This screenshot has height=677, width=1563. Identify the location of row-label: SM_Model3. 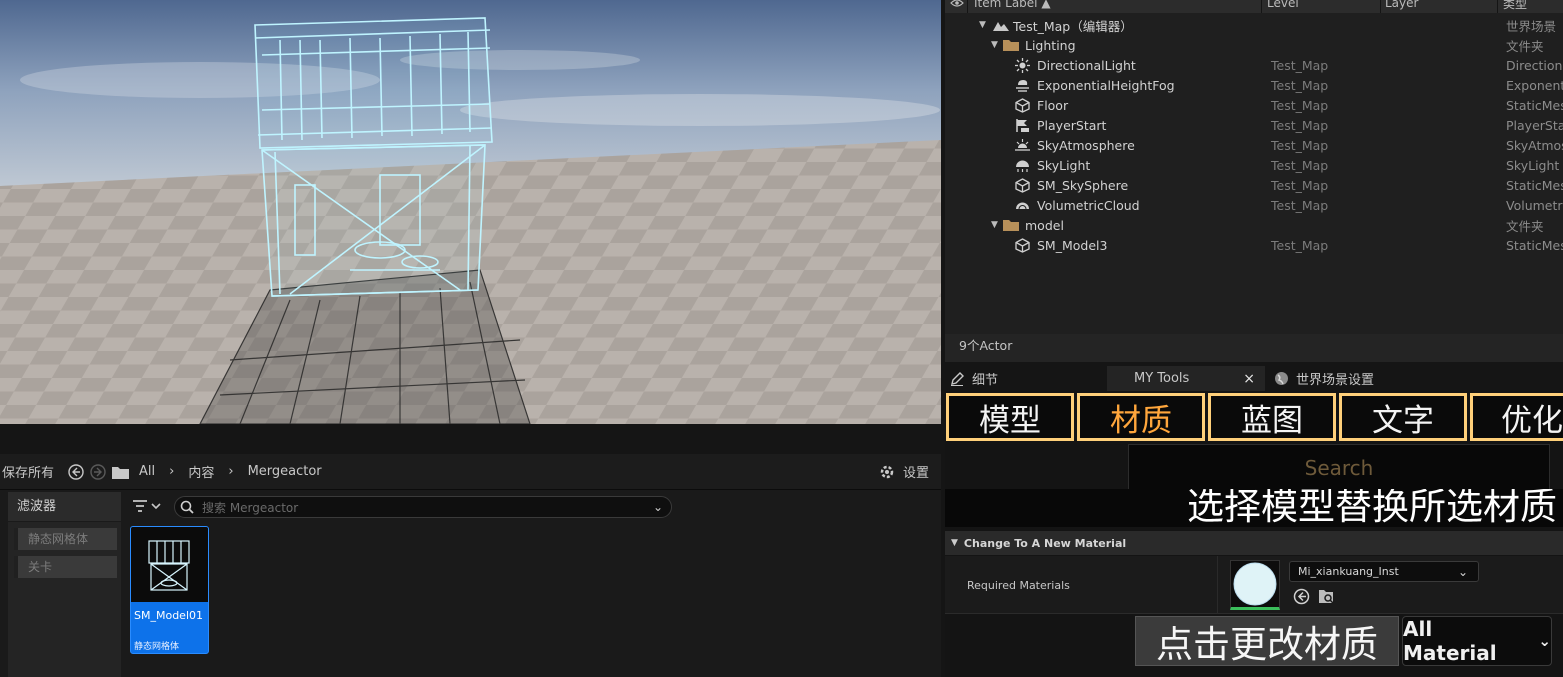
(1072, 245).